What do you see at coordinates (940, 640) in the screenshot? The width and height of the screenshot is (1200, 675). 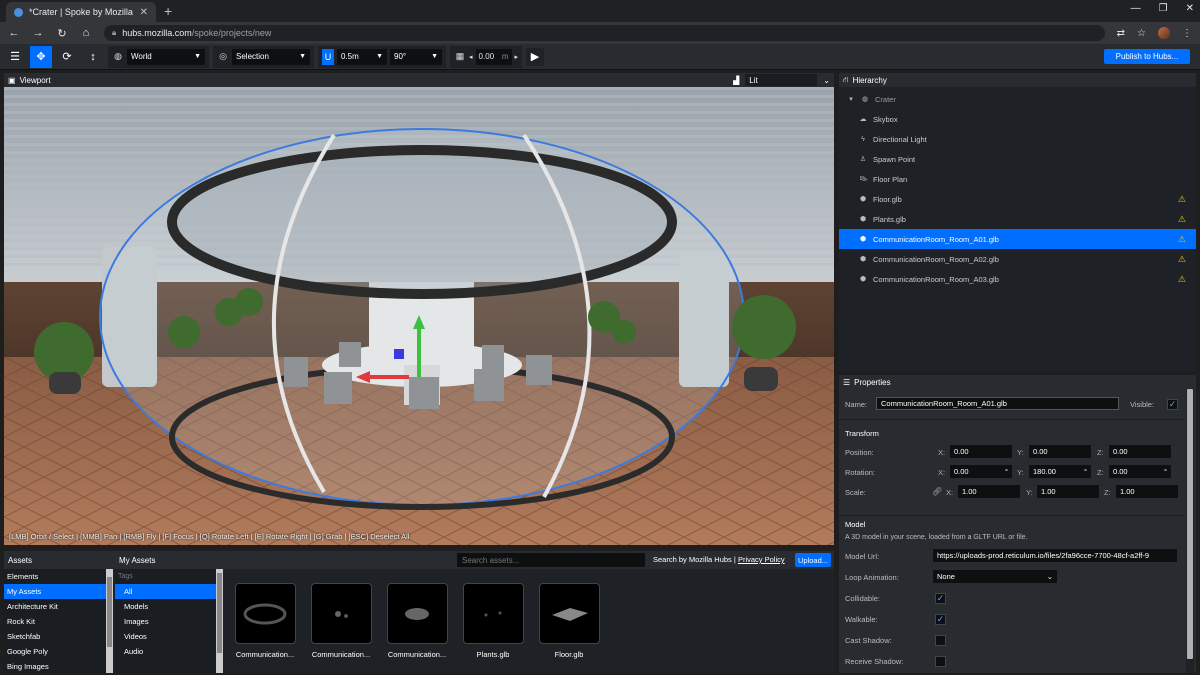 I see `cast-shadow-checkbox` at bounding box center [940, 640].